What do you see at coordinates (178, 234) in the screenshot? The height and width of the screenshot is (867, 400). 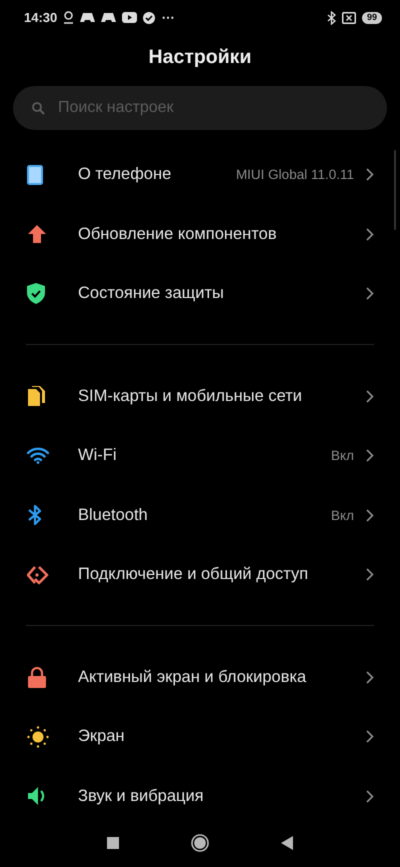 I see `item-label: Обновление компонентов` at bounding box center [178, 234].